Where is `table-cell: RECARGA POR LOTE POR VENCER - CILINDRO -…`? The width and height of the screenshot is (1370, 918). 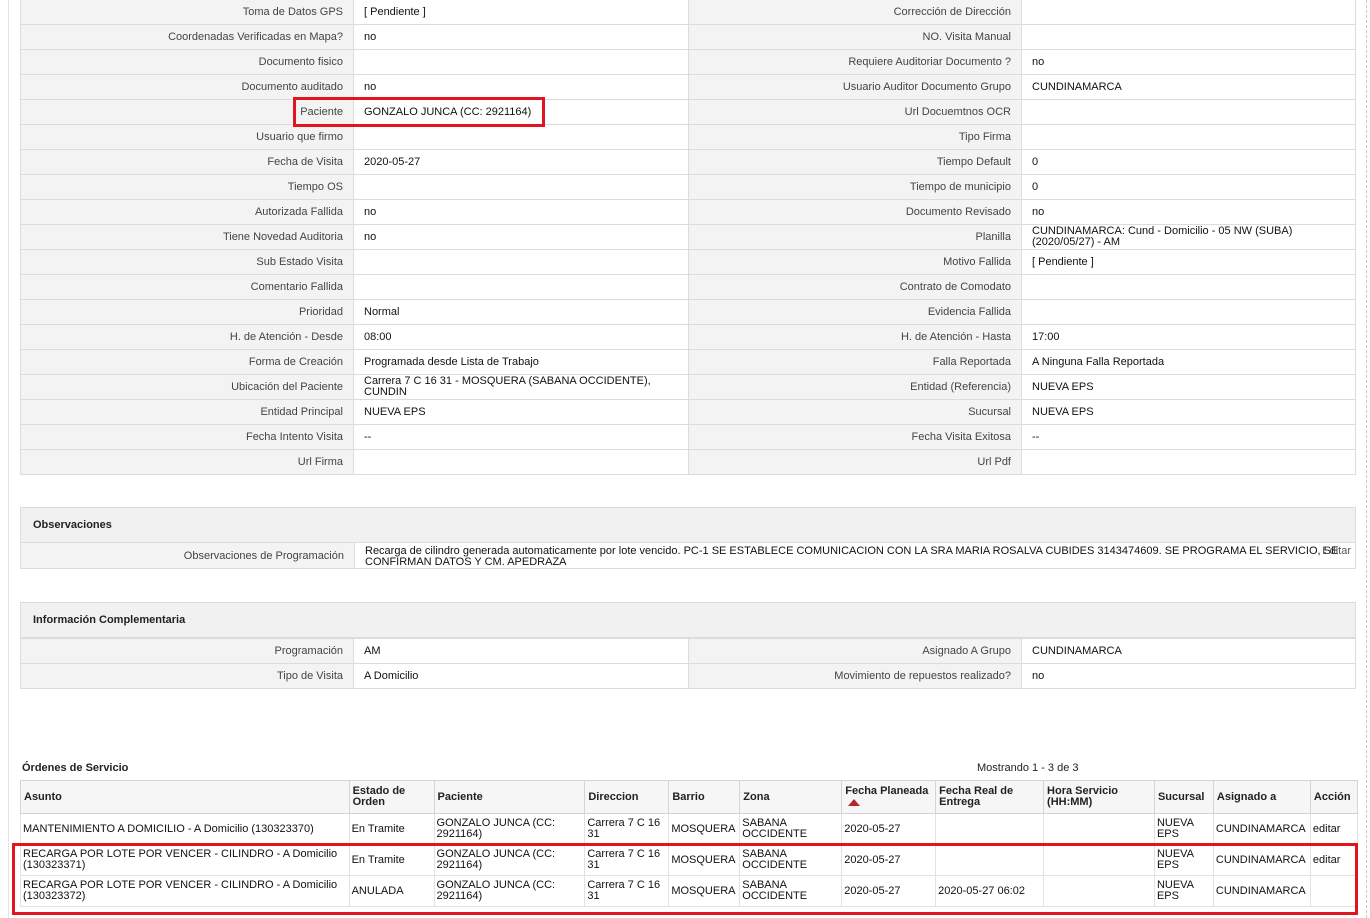 table-cell: RECARGA POR LOTE POR VENCER - CILINDRO -… is located at coordinates (185, 860).